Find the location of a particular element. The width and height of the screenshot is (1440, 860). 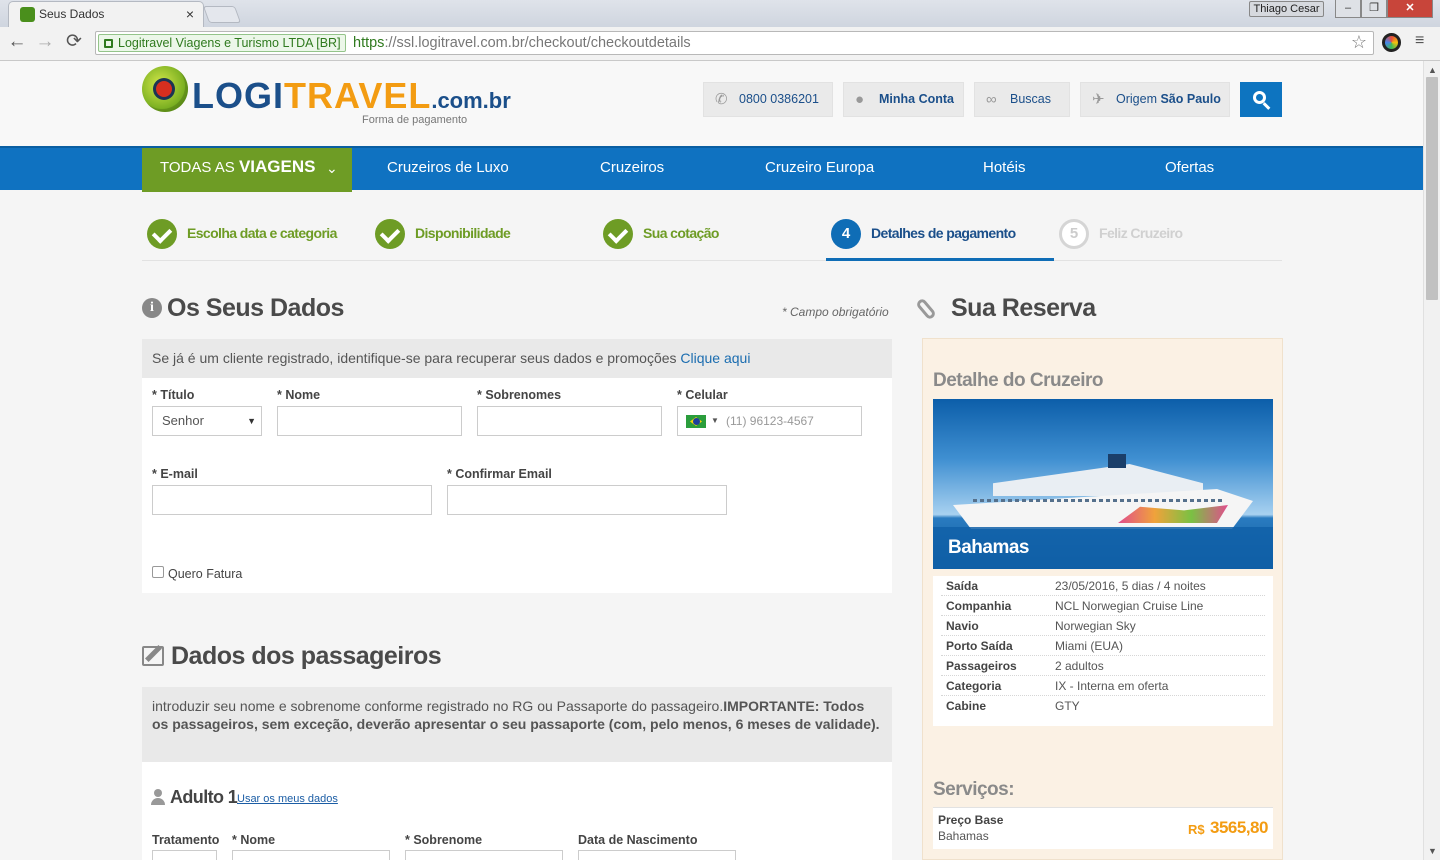

origin-button: ✈ Origem São Paulo is located at coordinates (1155, 99).